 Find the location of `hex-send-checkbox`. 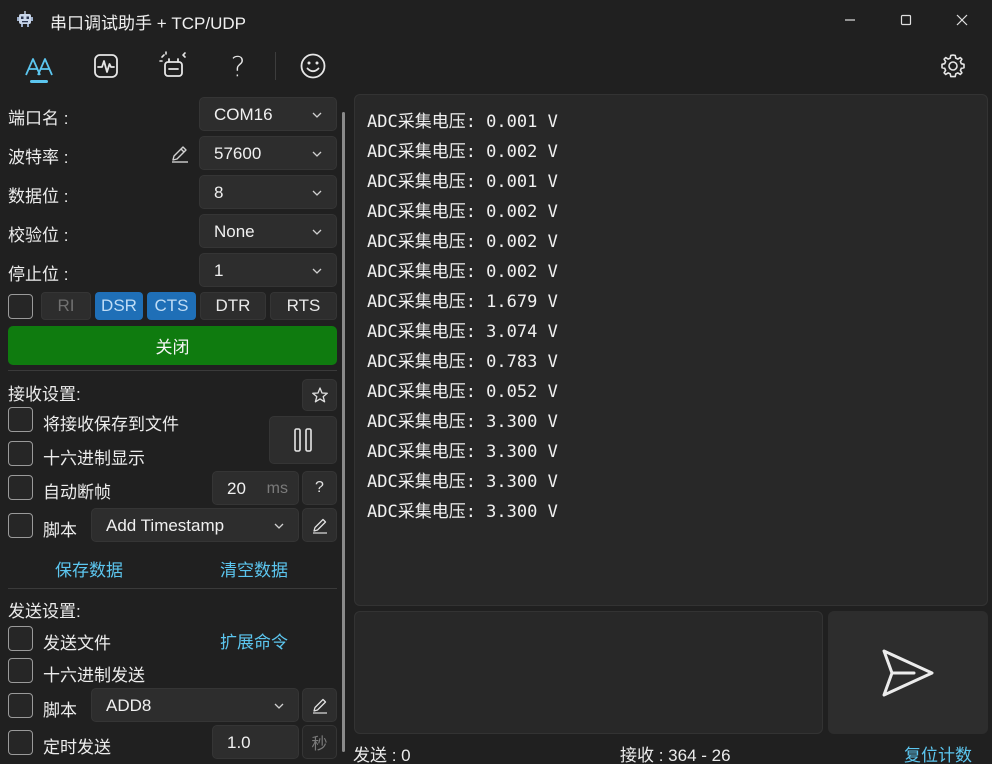

hex-send-checkbox is located at coordinates (20, 670).